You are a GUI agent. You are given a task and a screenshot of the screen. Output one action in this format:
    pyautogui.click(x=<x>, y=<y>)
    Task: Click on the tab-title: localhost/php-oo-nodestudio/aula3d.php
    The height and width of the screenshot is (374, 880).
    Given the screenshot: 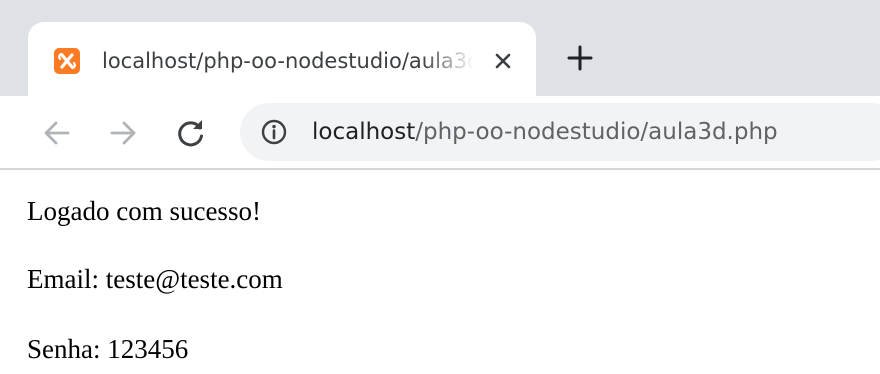 What is the action you would take?
    pyautogui.click(x=288, y=61)
    